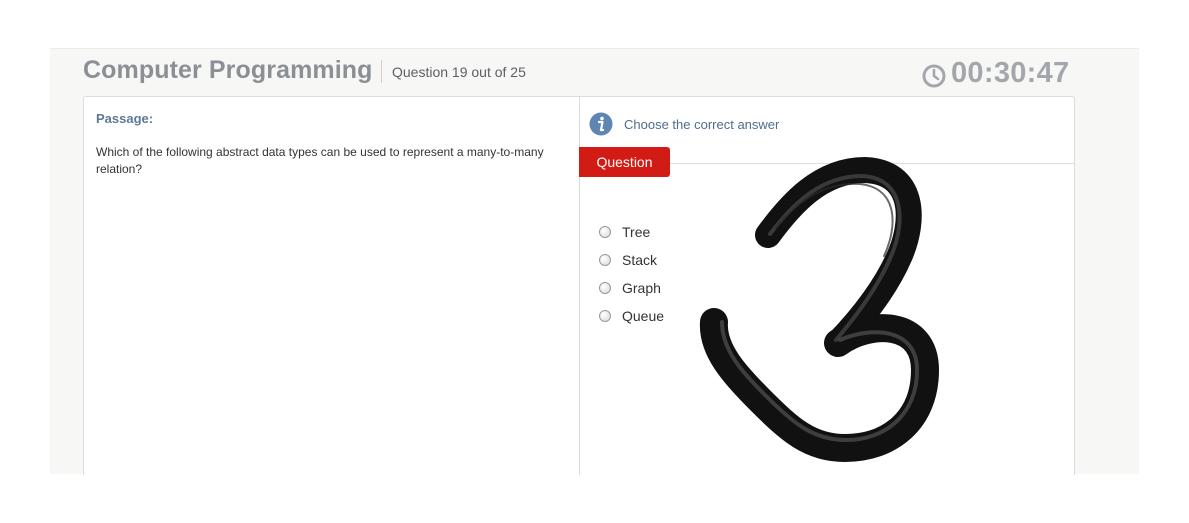 The height and width of the screenshot is (523, 1189). What do you see at coordinates (643, 316) in the screenshot?
I see `option-label: Queue` at bounding box center [643, 316].